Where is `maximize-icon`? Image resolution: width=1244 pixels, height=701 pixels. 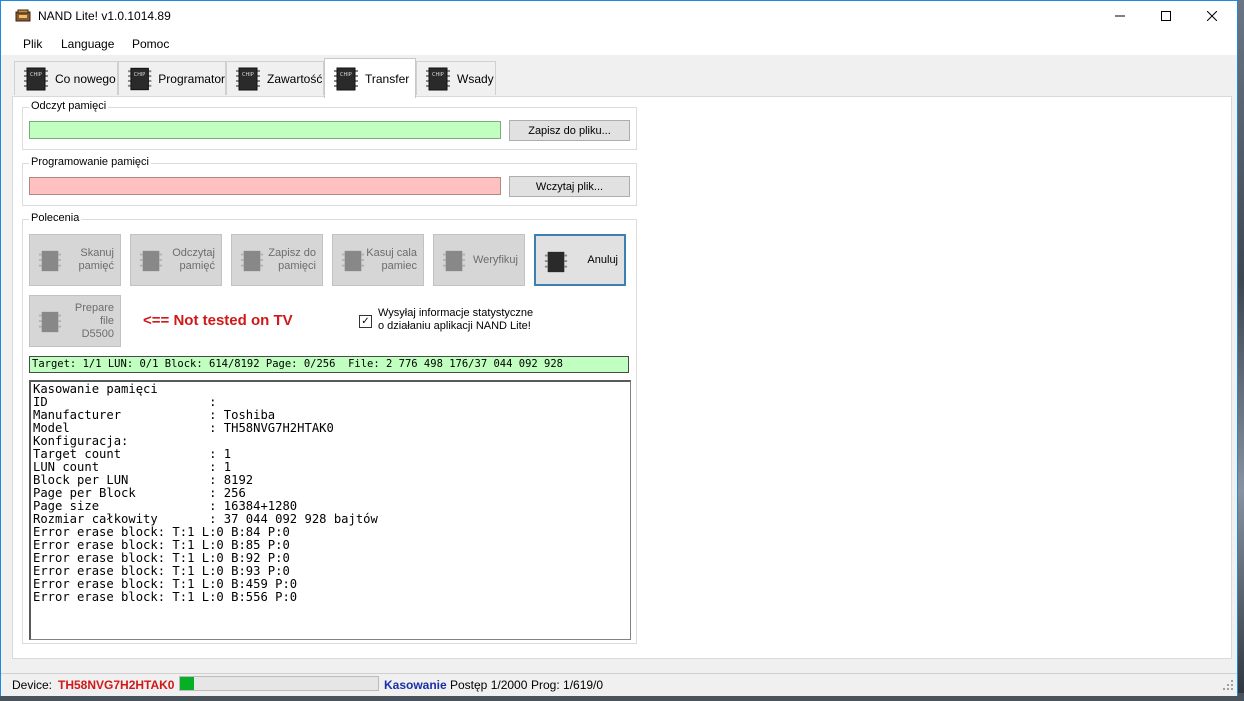
maximize-icon is located at coordinates (1166, 16).